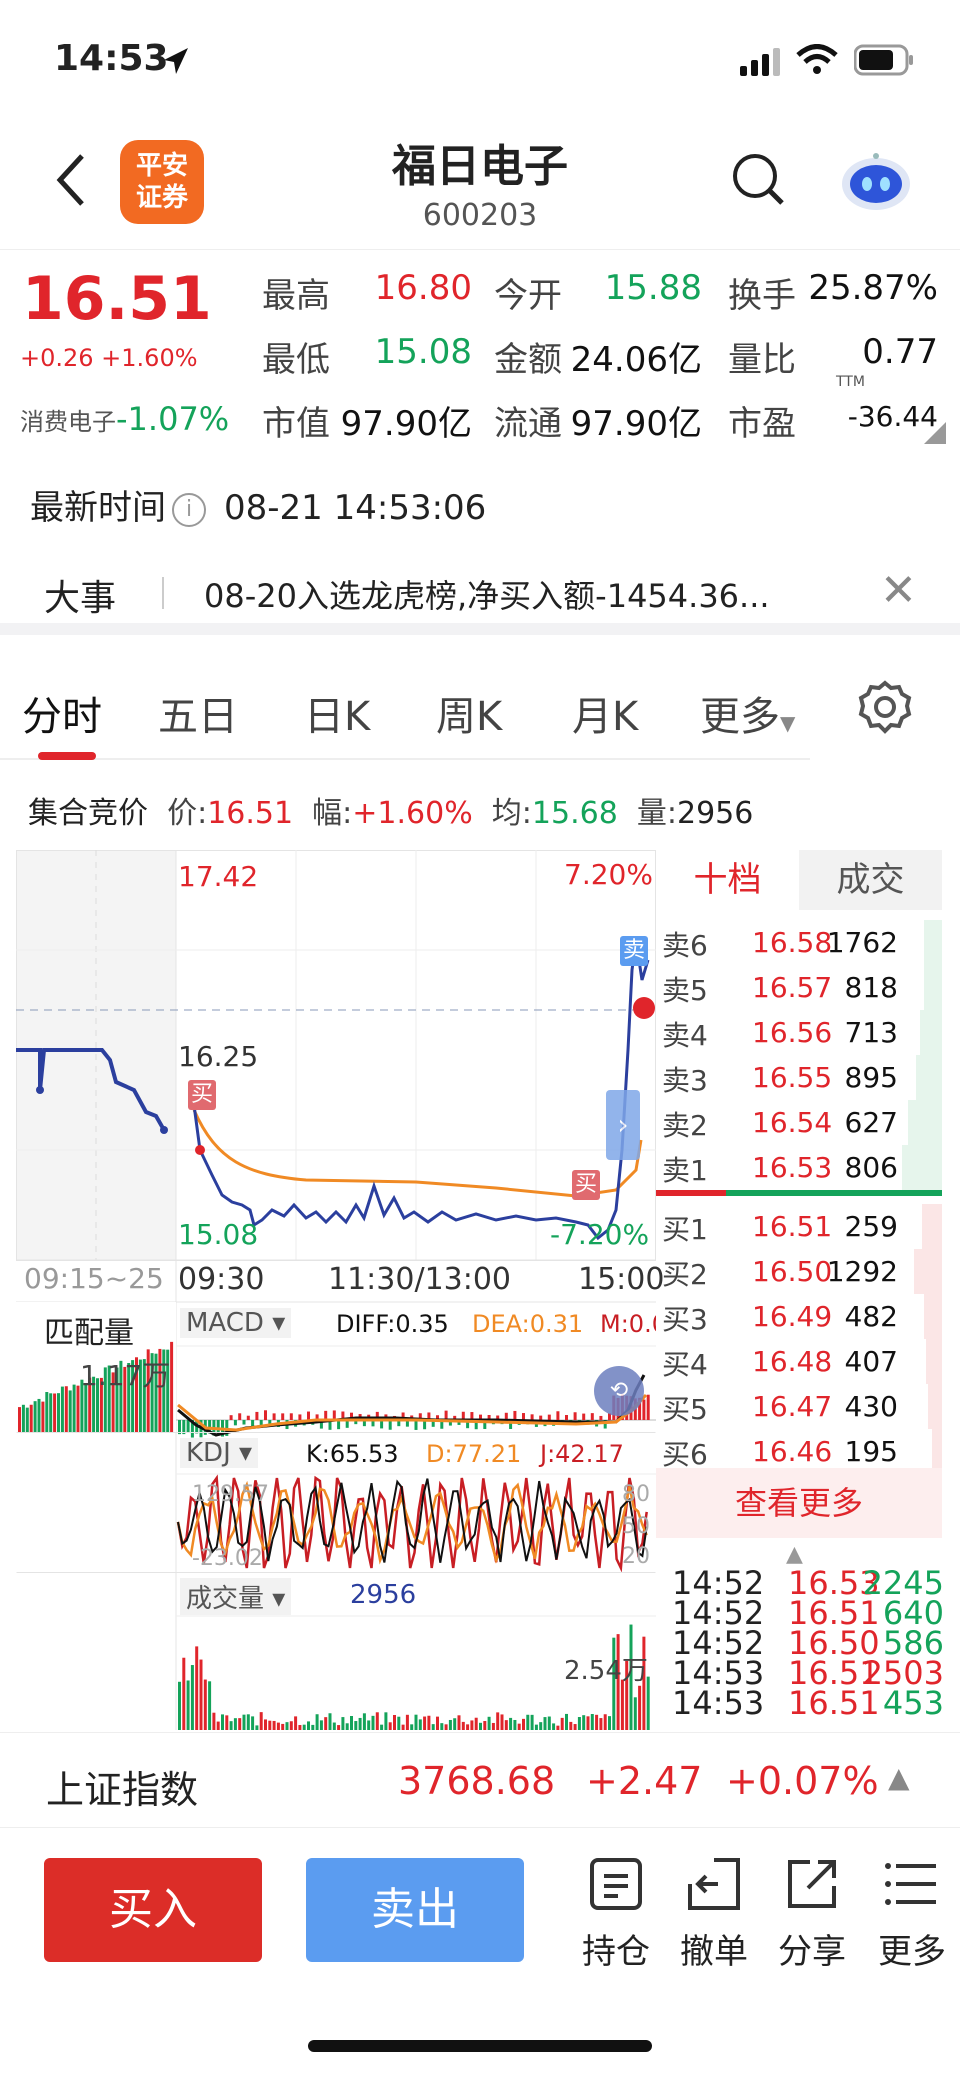  I want to click on kdj-selector: KDJ ▾, so click(219, 1453).